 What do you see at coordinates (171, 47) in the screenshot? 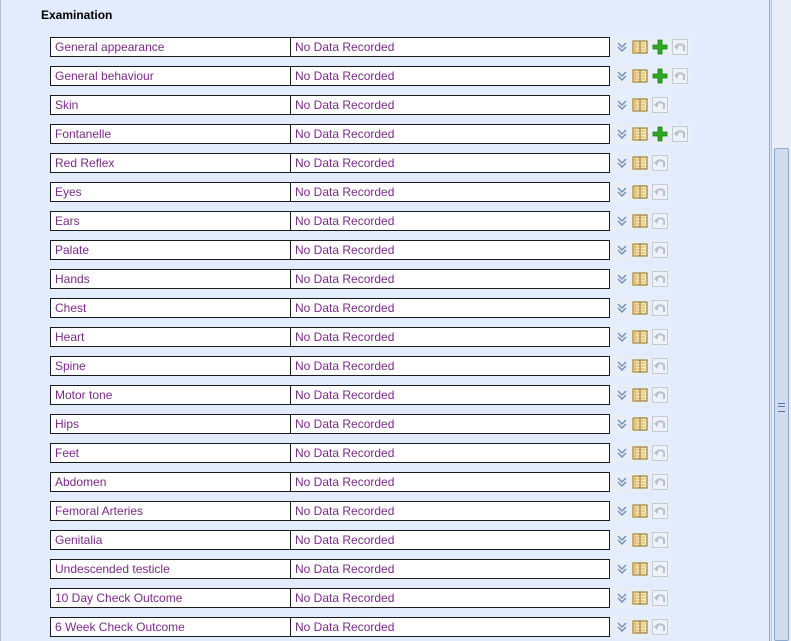
I see `exam-label: General appearance` at bounding box center [171, 47].